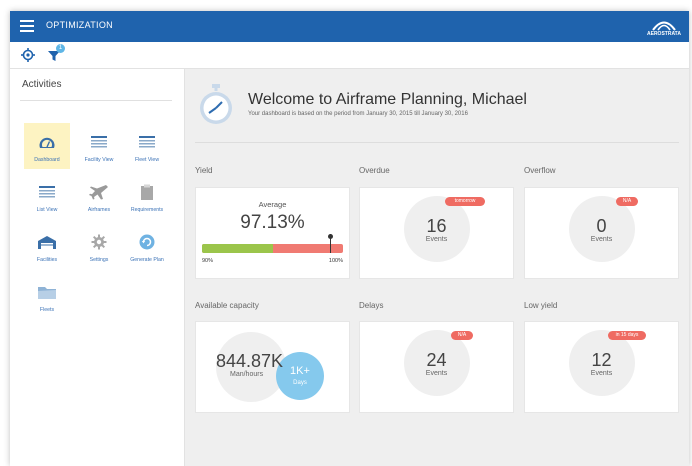 This screenshot has height=466, width=692. I want to click on folder-icon, so click(47, 293).